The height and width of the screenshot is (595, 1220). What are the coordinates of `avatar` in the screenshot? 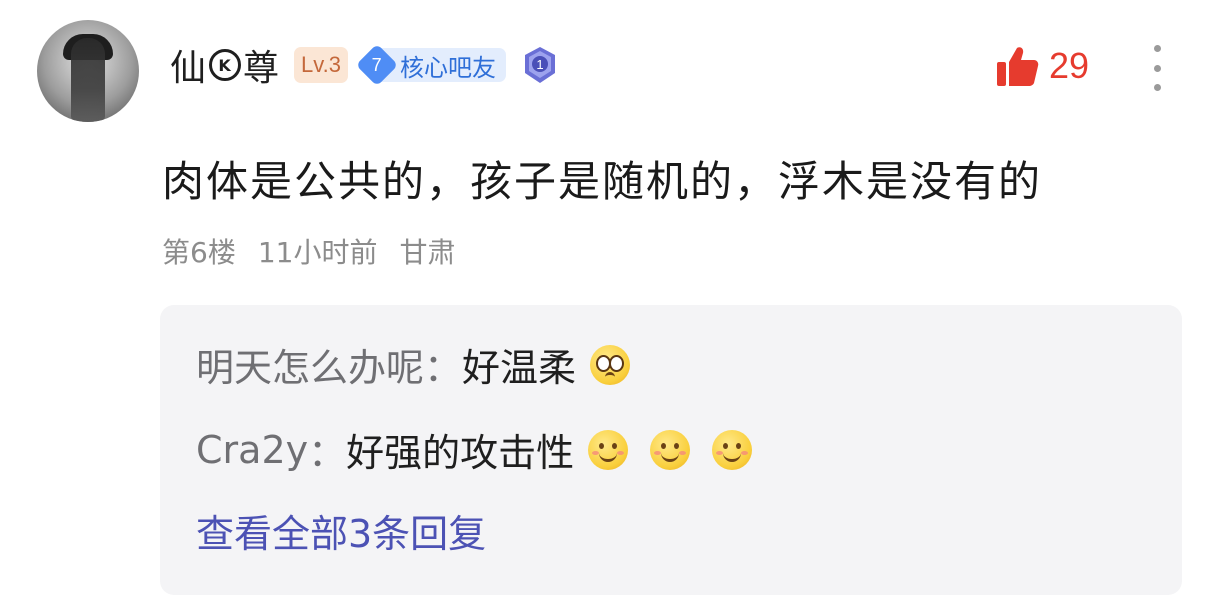 It's located at (88, 71).